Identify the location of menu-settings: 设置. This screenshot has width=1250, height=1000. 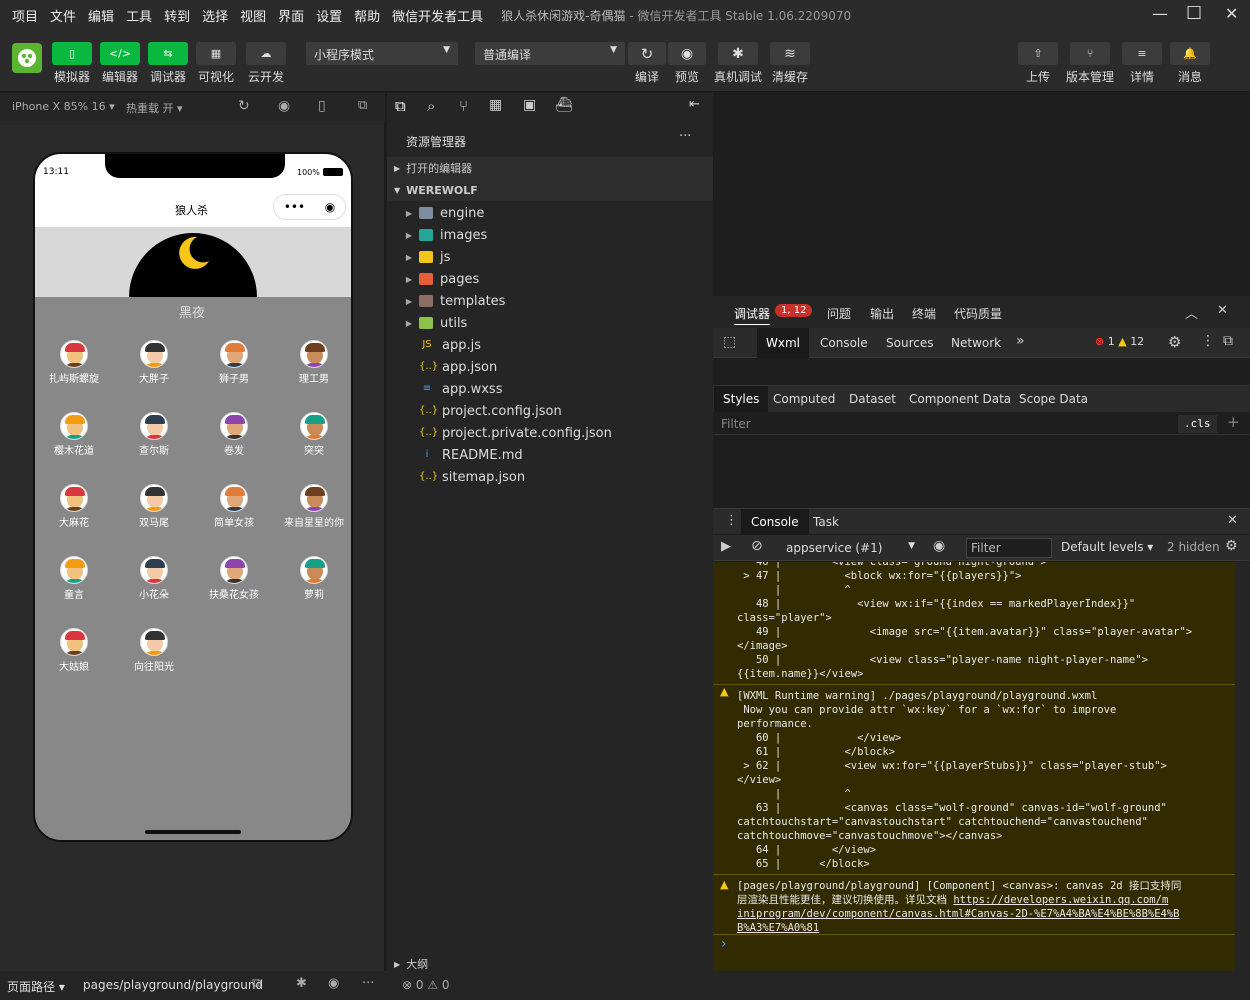
(329, 15).